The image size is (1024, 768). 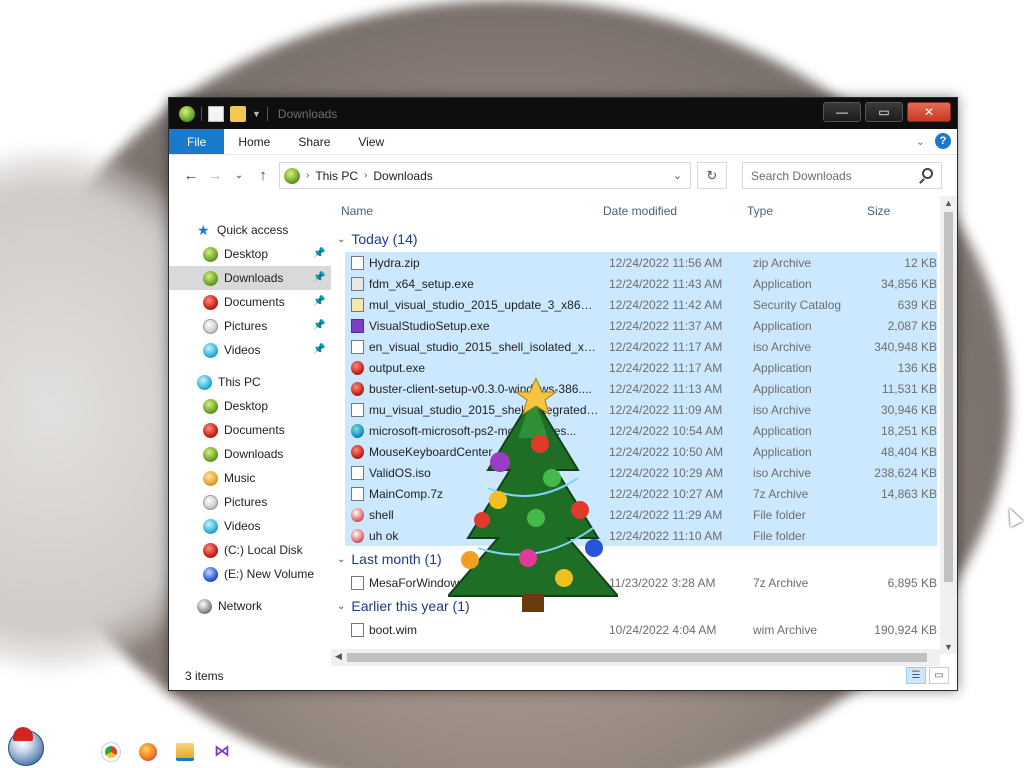 I want to click on title-bar: ▼ Downloads — ▭ ✕, so click(x=563, y=113).